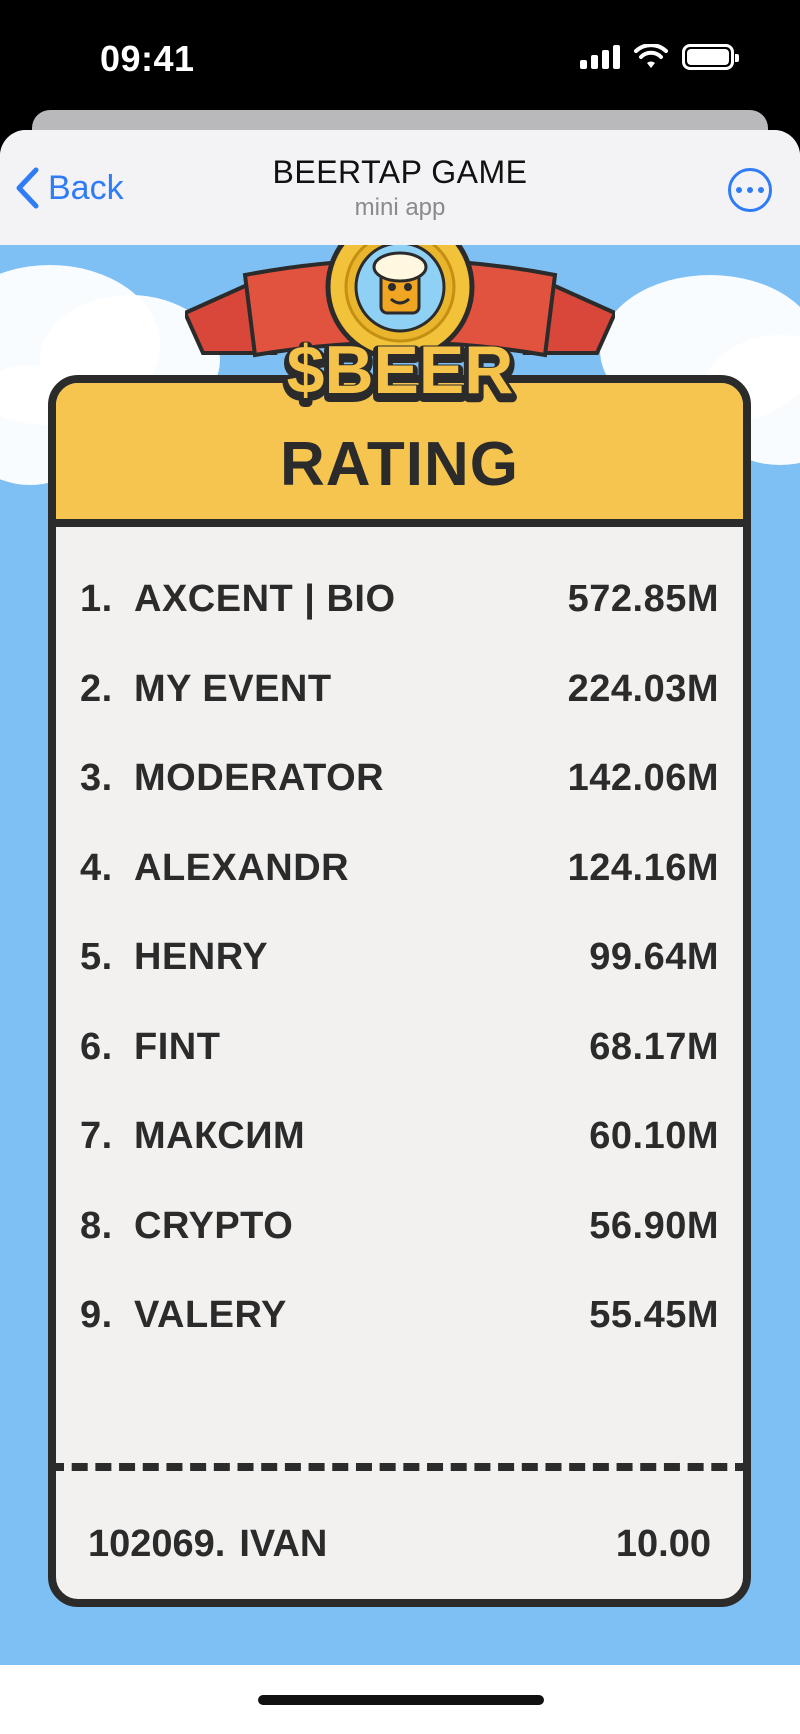 The image size is (800, 1734). What do you see at coordinates (643, 599) in the screenshot?
I see `player-score: 572.85M` at bounding box center [643, 599].